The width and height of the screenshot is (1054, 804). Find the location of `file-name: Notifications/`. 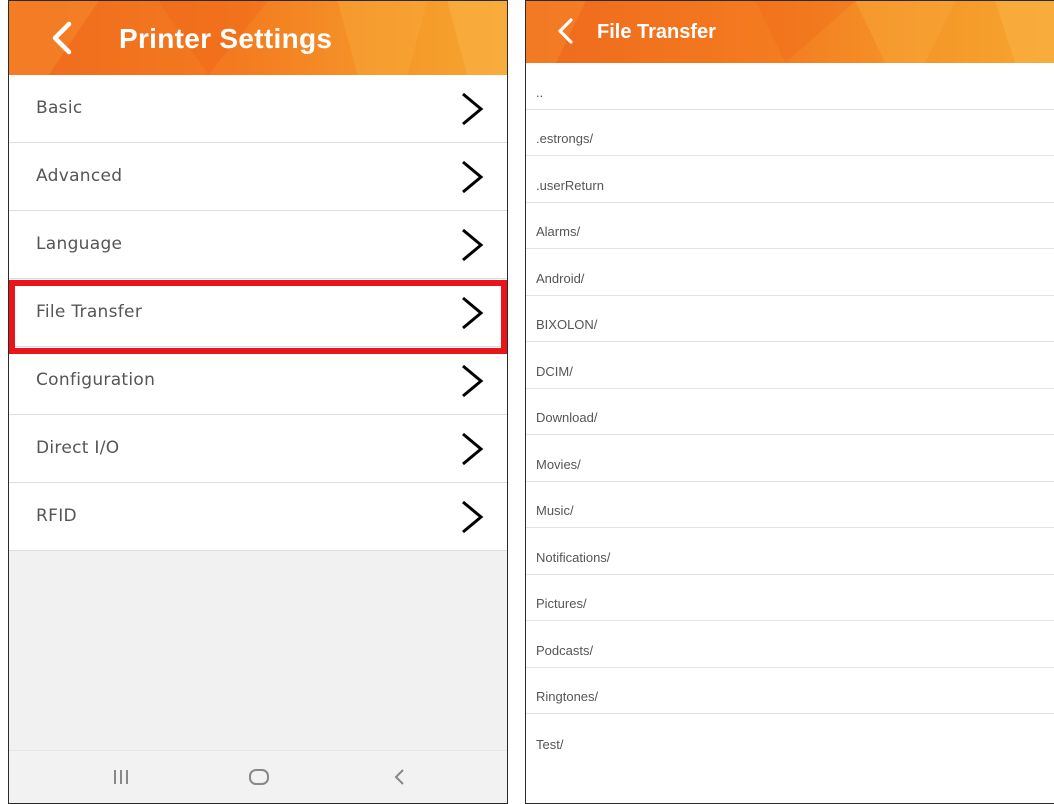

file-name: Notifications/ is located at coordinates (573, 557).